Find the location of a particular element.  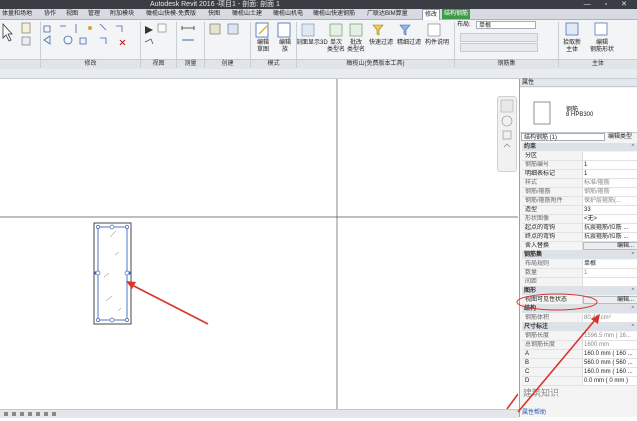

navigation-wheel-icons is located at coordinates (507, 123).